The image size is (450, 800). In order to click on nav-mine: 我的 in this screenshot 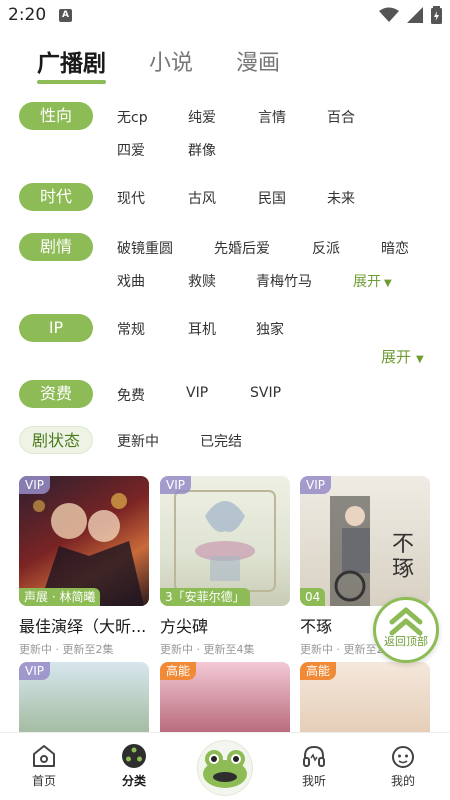, I will do `click(403, 766)`.